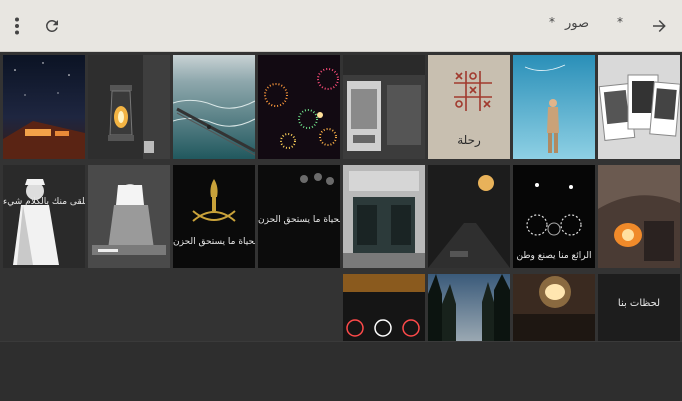 This screenshot has height=401, width=682. What do you see at coordinates (341, 371) in the screenshot?
I see `bottom-area` at bounding box center [341, 371].